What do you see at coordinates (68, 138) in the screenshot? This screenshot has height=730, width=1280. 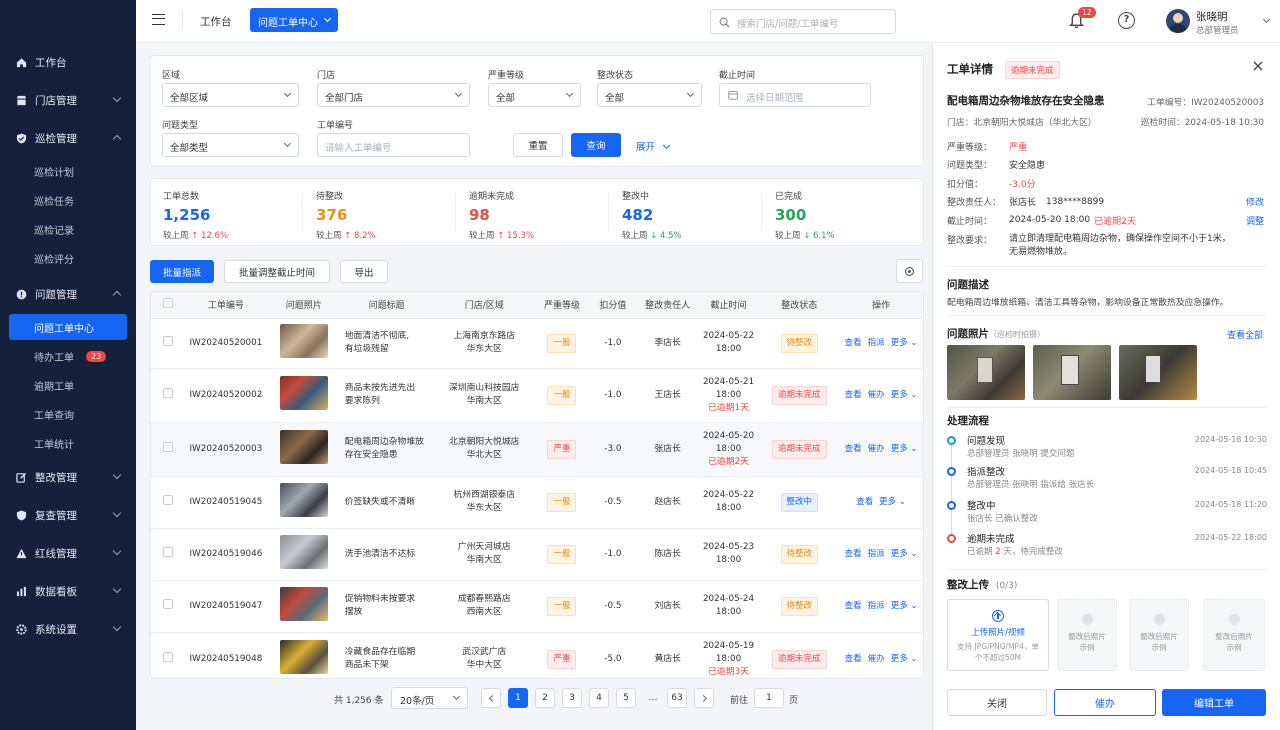 I see `nav-inspection-management: 巡检管理` at bounding box center [68, 138].